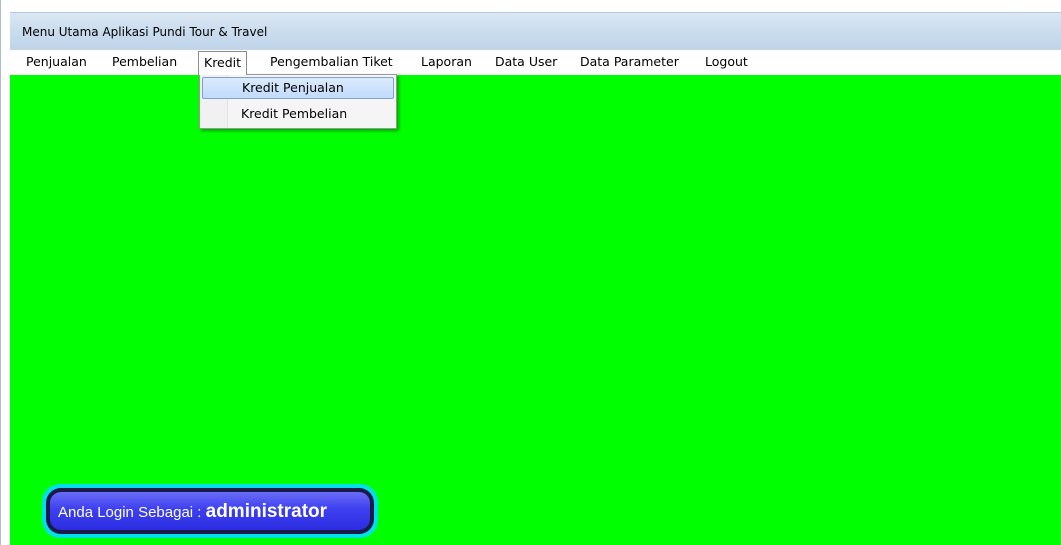 The image size is (1061, 545). I want to click on menu-penjualan: Penjualan, so click(56, 62).